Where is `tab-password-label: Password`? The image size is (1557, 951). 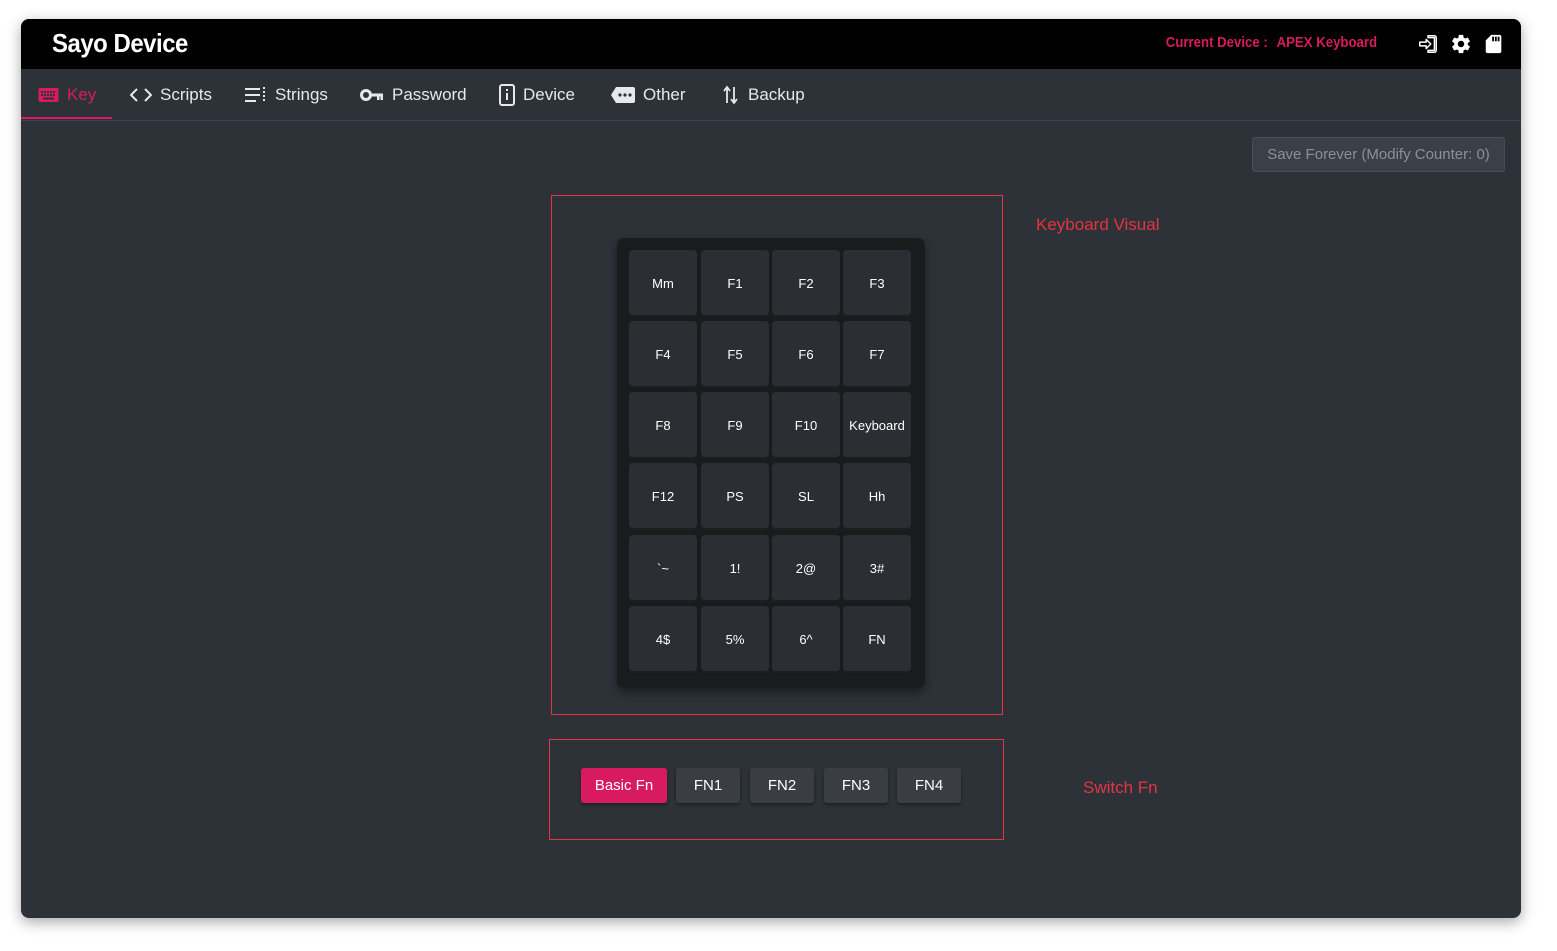
tab-password-label: Password is located at coordinates (429, 94).